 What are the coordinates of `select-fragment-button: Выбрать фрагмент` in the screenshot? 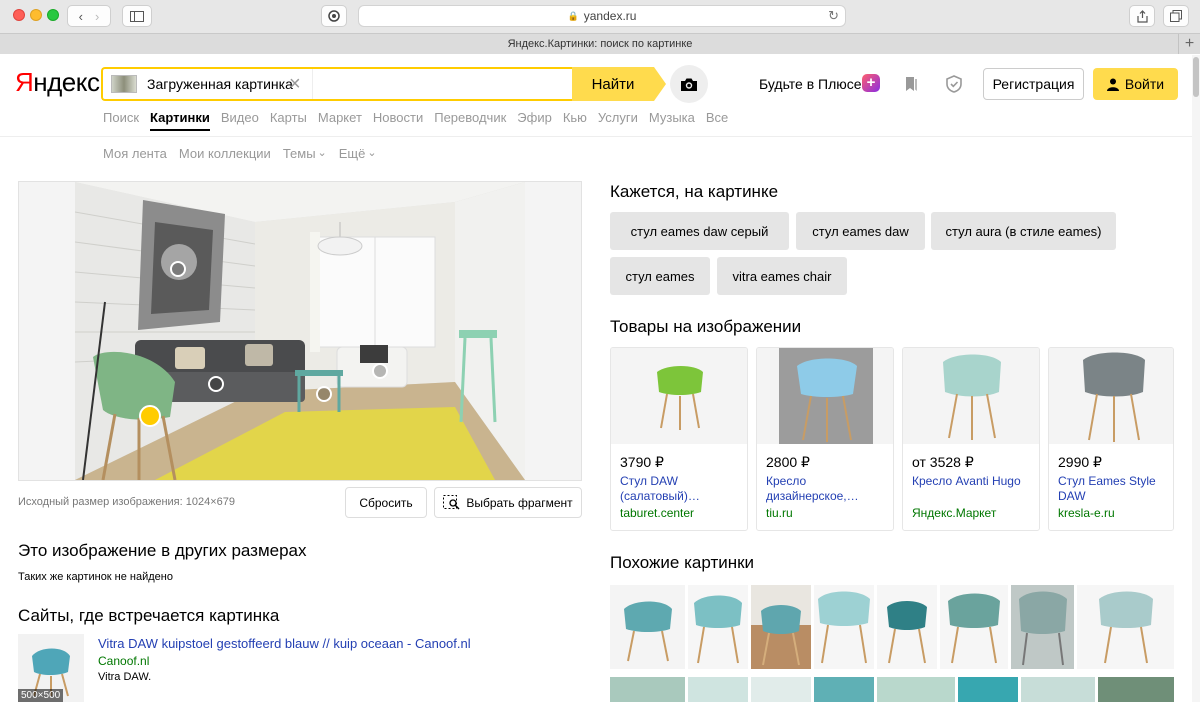 It's located at (508, 502).